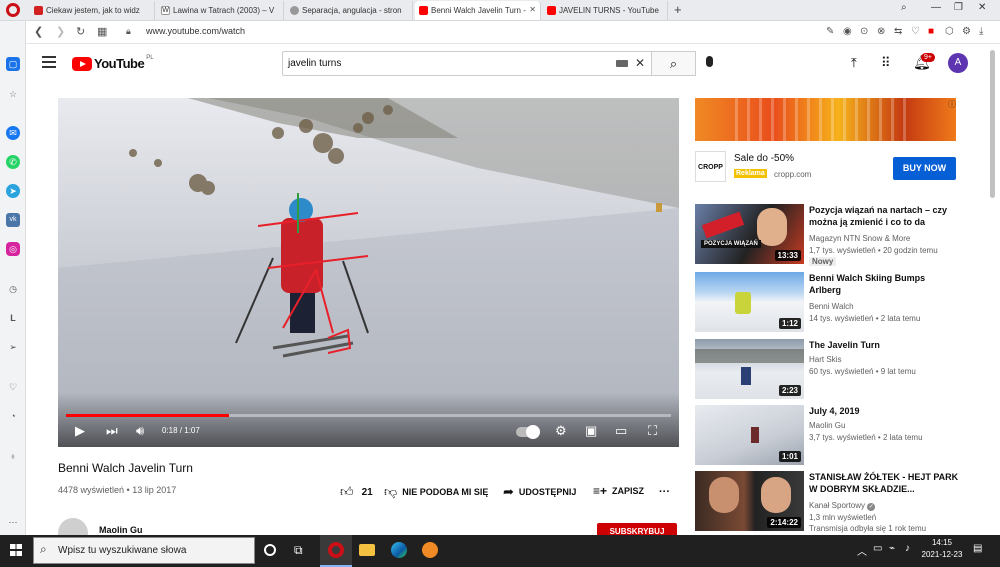 The image size is (1000, 567). What do you see at coordinates (80, 31) in the screenshot?
I see `reload-icon: ↻` at bounding box center [80, 31].